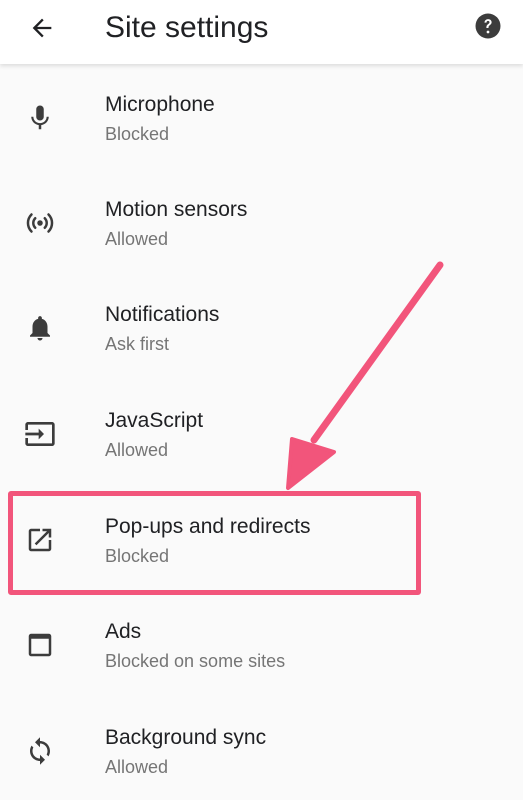 This screenshot has width=523, height=800. Describe the element at coordinates (261, 116) in the screenshot. I see `setting-item-microphone: Microphone Blocked` at that location.